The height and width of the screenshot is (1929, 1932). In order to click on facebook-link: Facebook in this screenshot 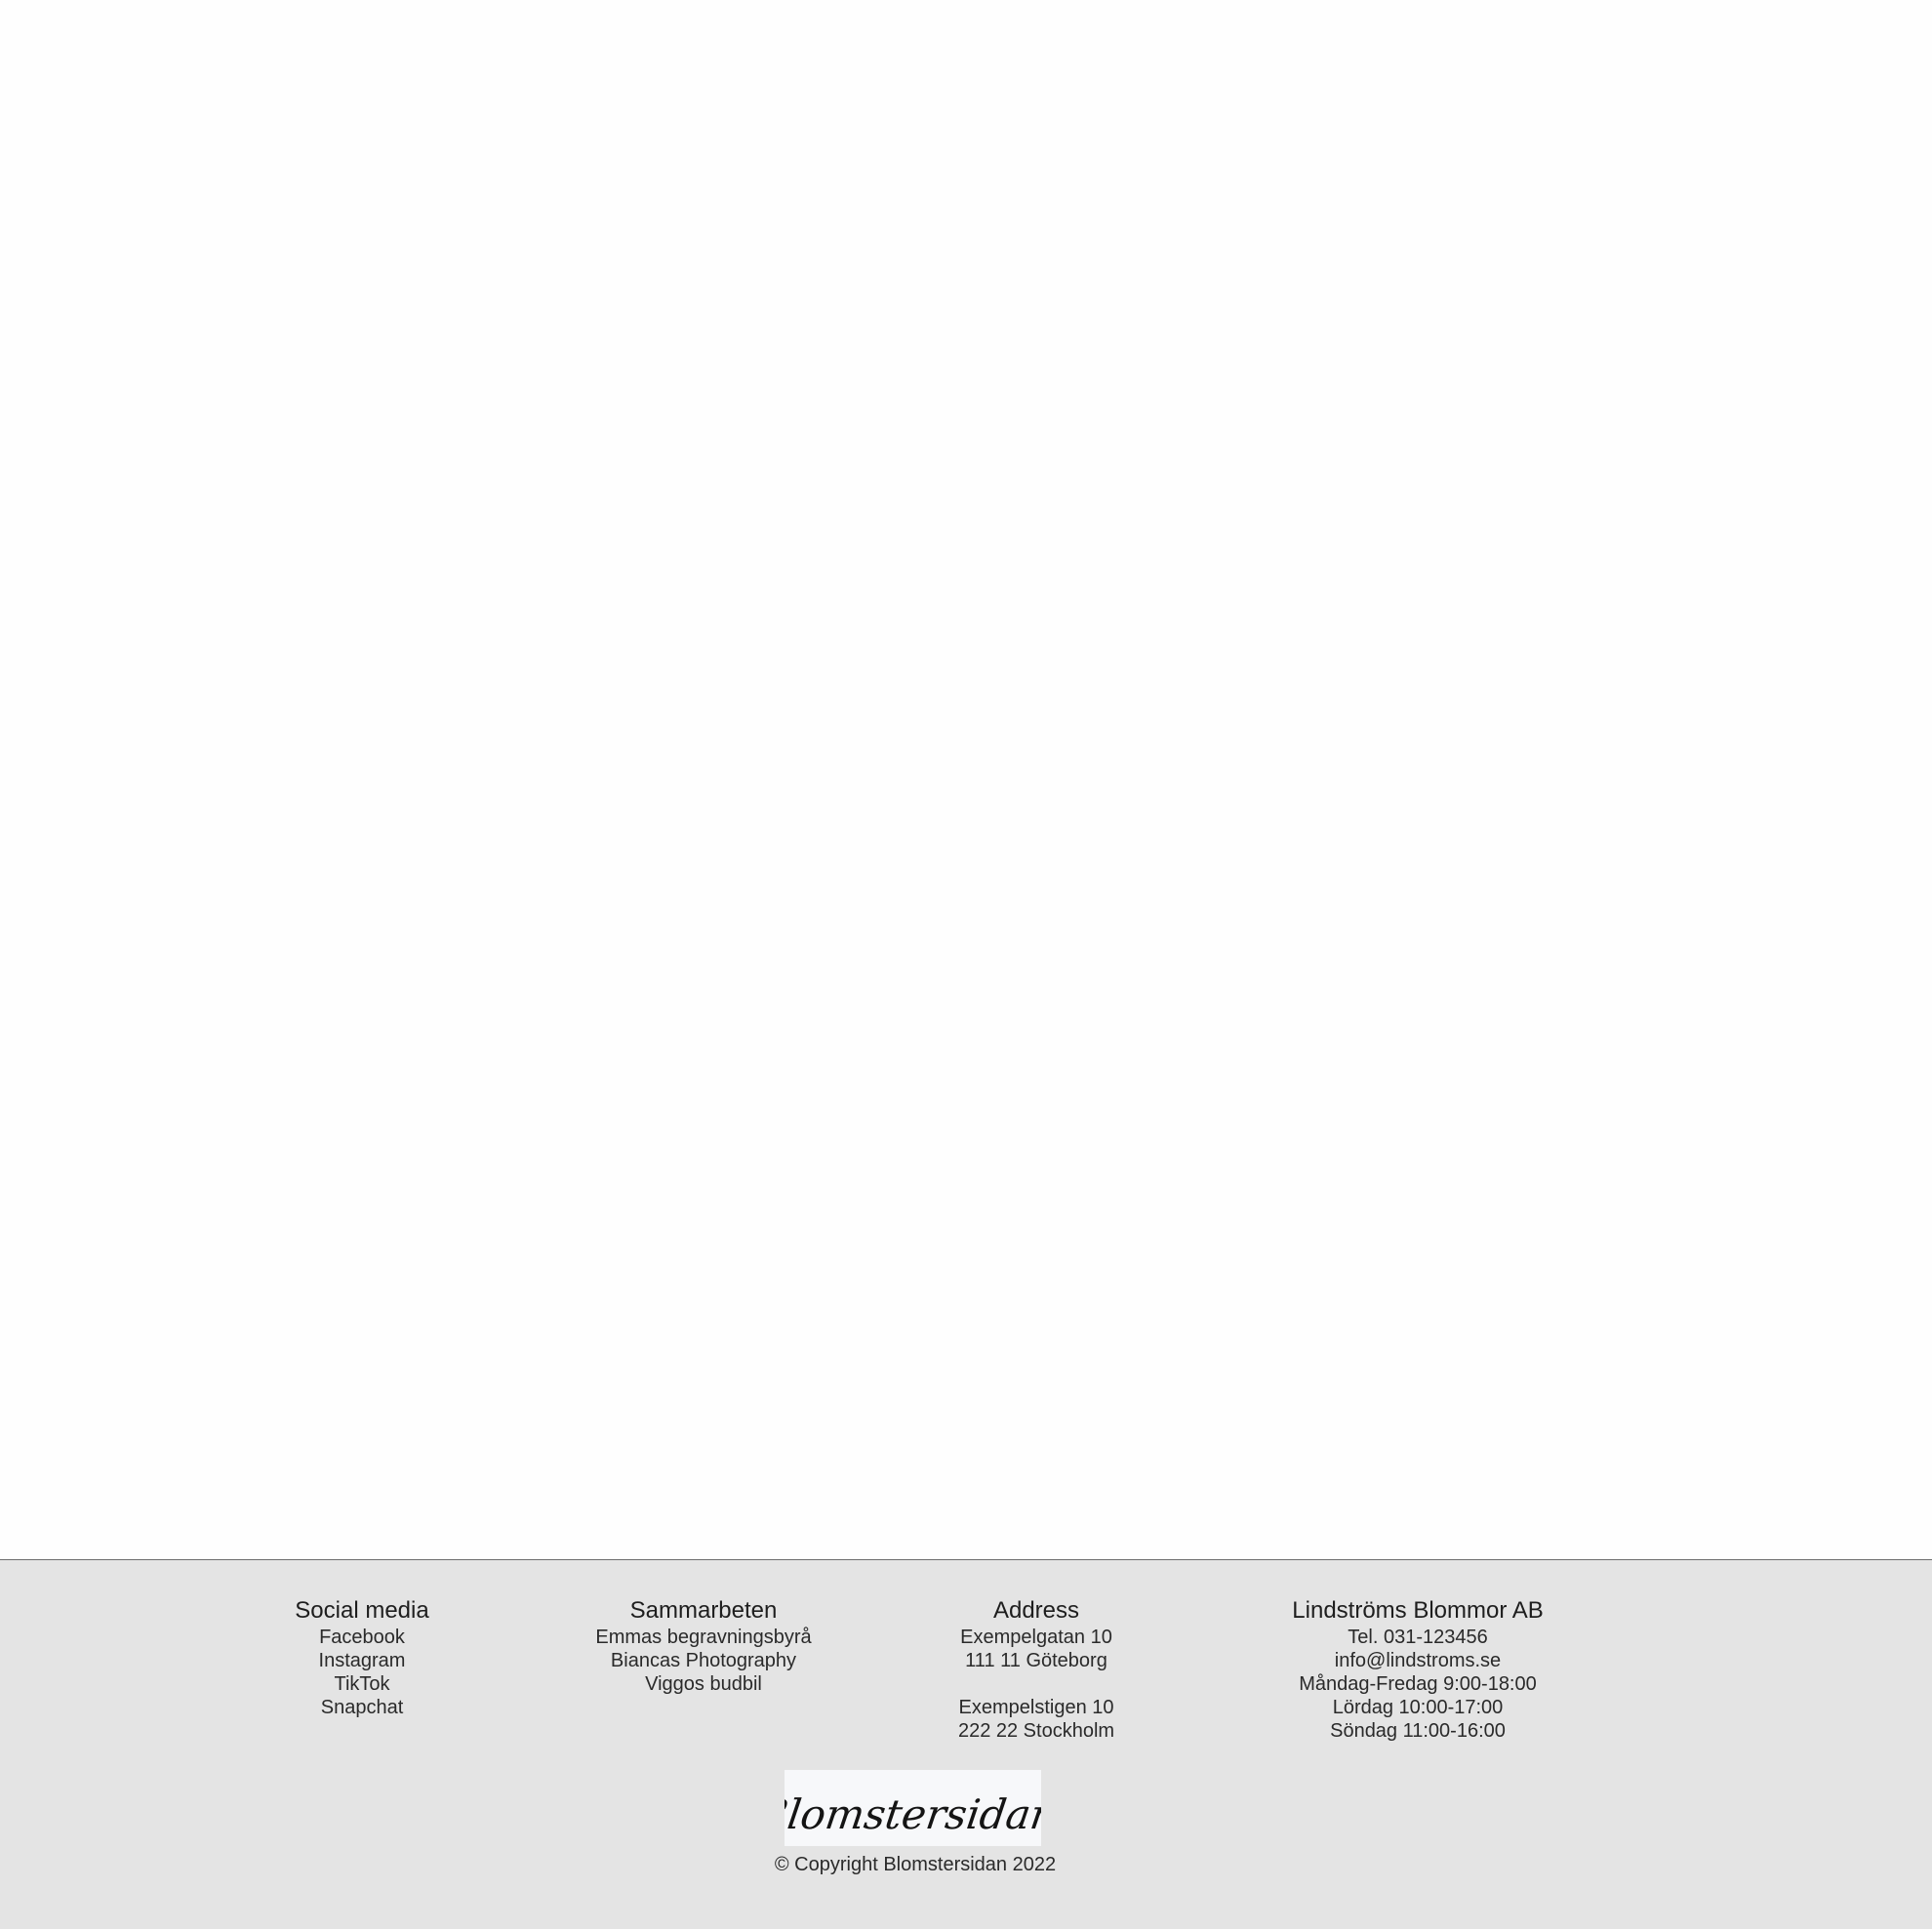, I will do `click(361, 1637)`.